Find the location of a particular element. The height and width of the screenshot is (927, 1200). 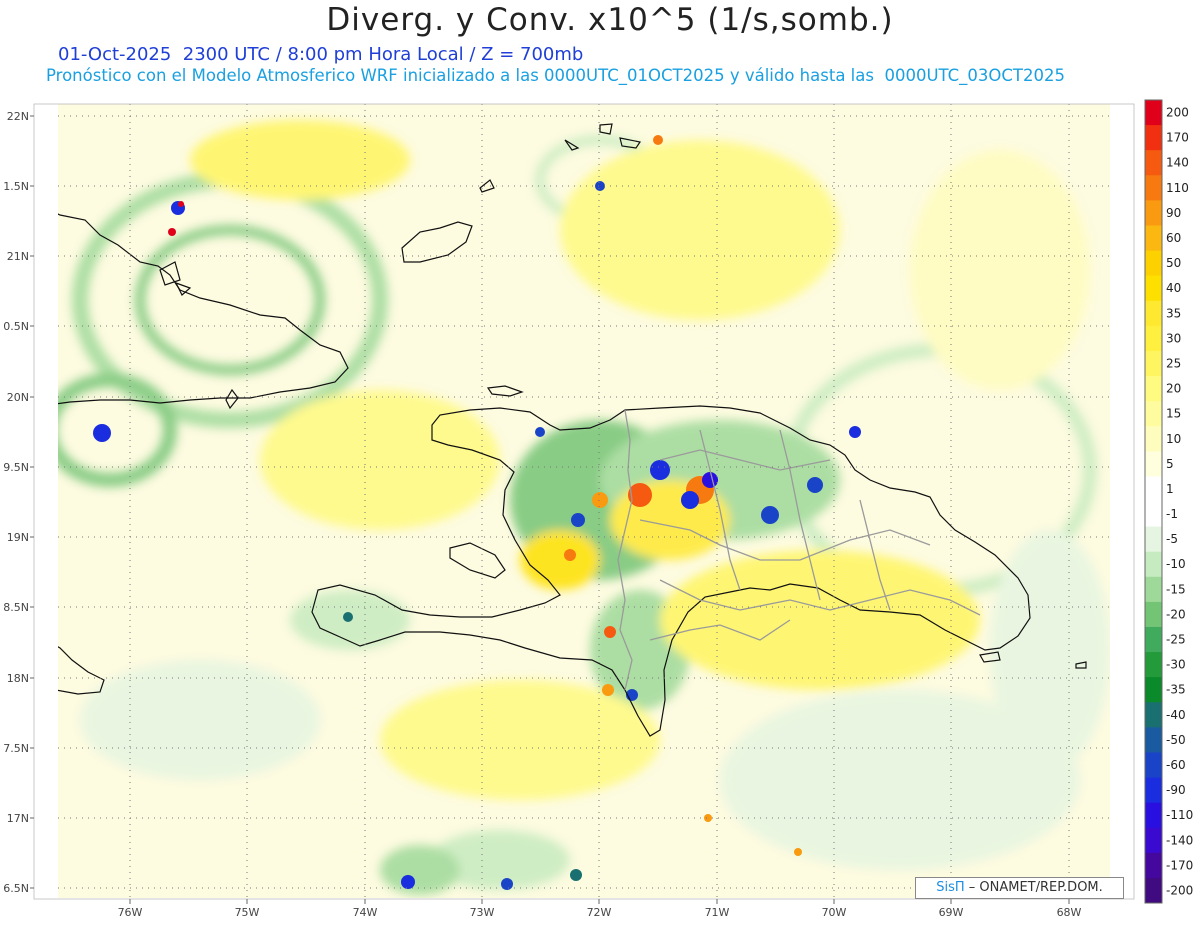

colorbar-label: 40 is located at coordinates (1173, 288).